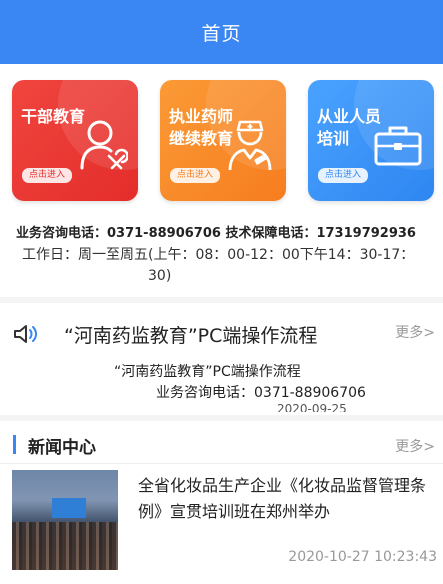 Image resolution: width=443 pixels, height=584 pixels. Describe the element at coordinates (221, 463) in the screenshot. I see `divider` at that location.